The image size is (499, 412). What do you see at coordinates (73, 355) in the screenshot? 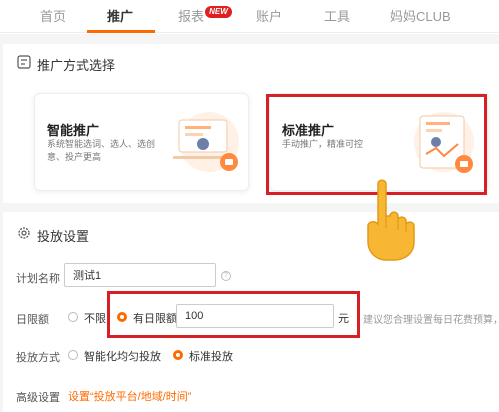
I see `smart-even-delivery-radio` at bounding box center [73, 355].